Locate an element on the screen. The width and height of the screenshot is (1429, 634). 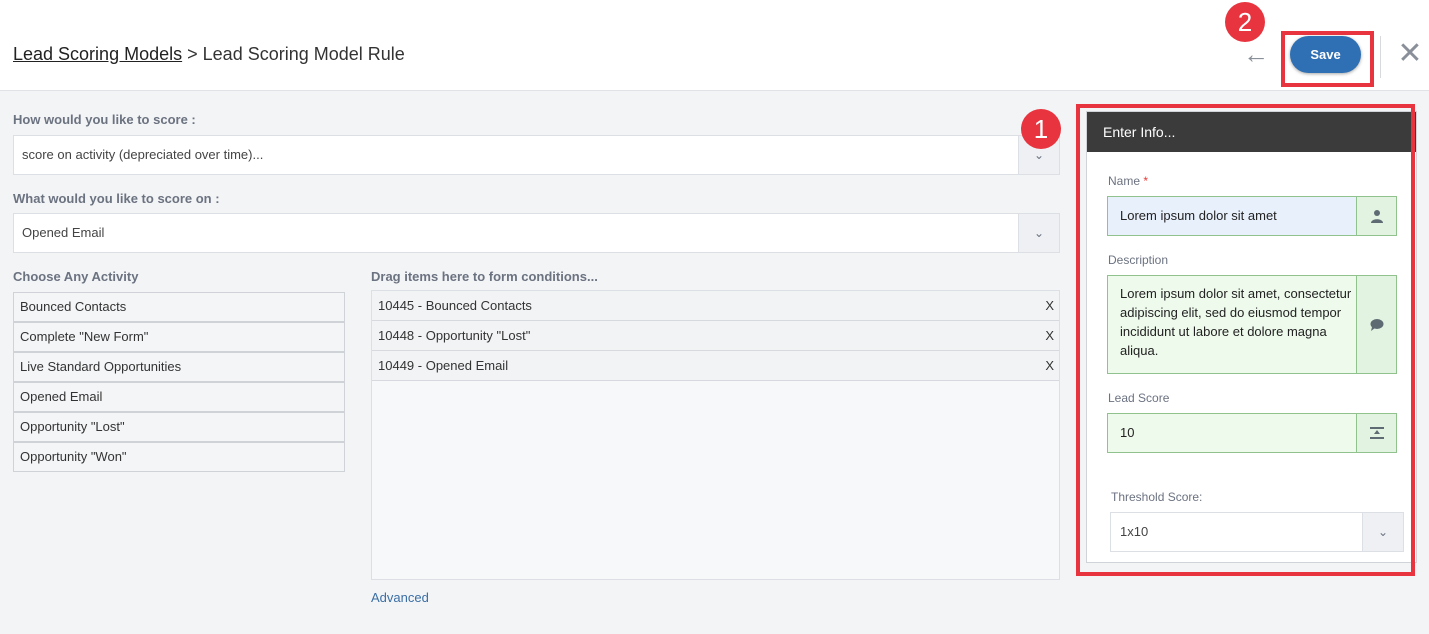
page-title: Lead Scoring Model Rule is located at coordinates (303, 54).